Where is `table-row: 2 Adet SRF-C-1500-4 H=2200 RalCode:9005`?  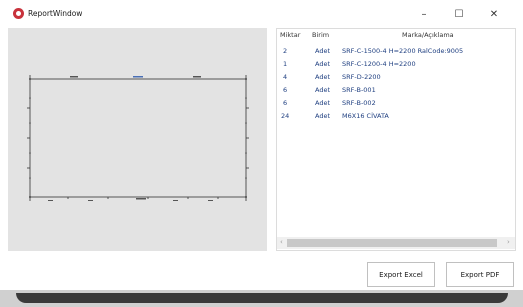 table-row: 2 Adet SRF-C-1500-4 H=2200 RalCode:9005 is located at coordinates (396, 51).